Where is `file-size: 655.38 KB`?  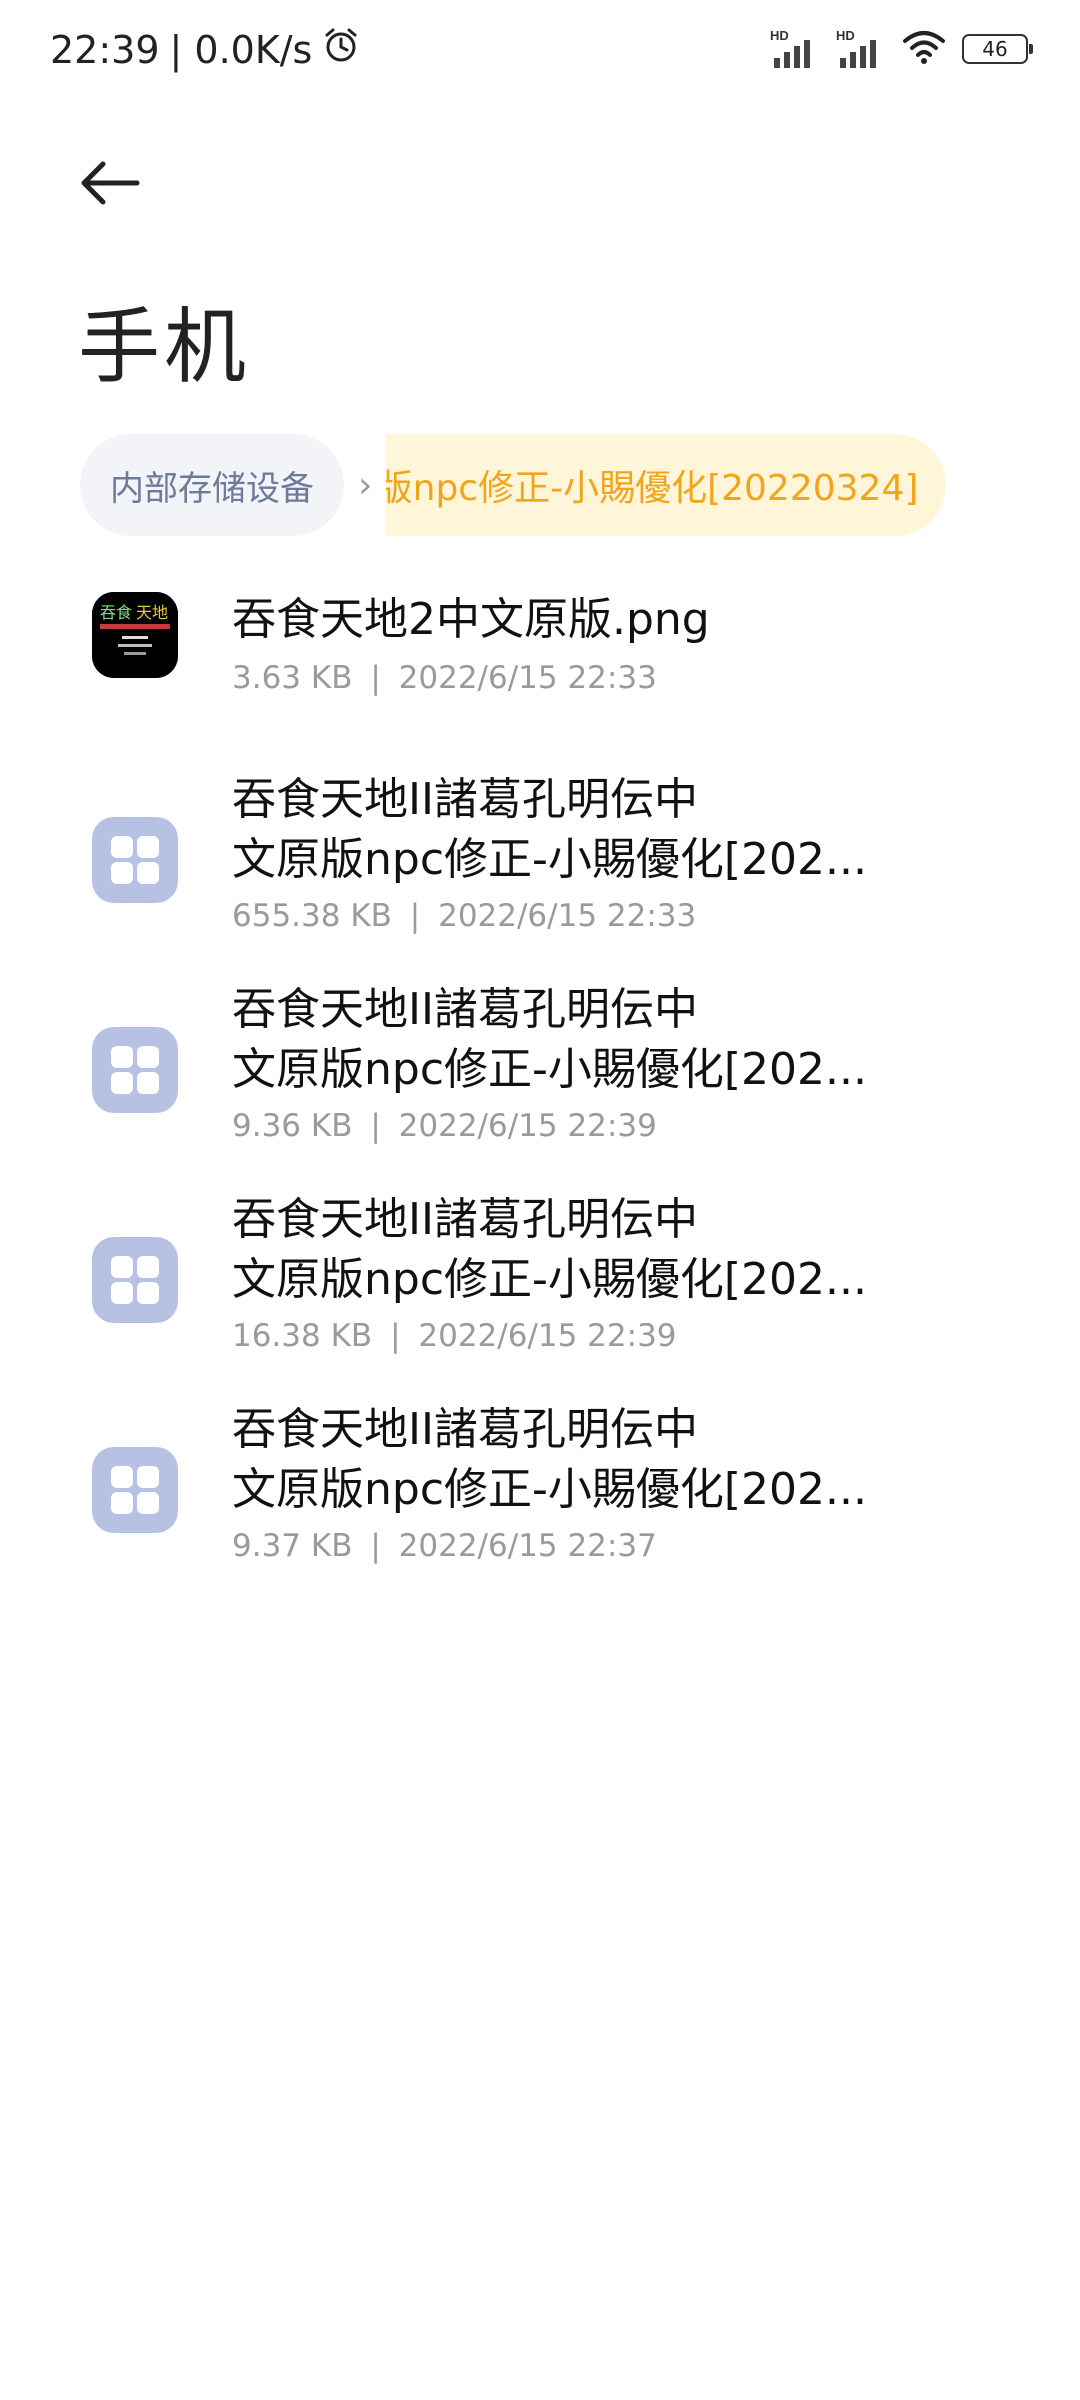 file-size: 655.38 KB is located at coordinates (312, 916).